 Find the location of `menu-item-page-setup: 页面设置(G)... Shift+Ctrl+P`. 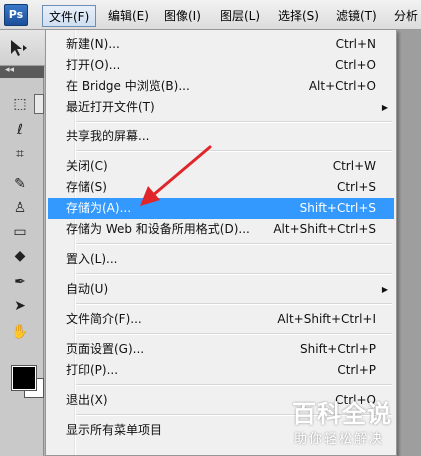

menu-item-page-setup: 页面设置(G)... Shift+Ctrl+P is located at coordinates (221, 349).